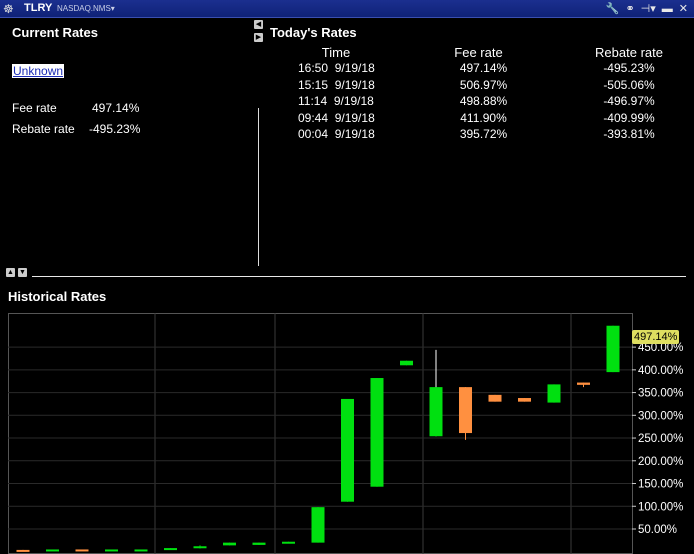 This screenshot has width=694, height=554. Describe the element at coordinates (660, 394) in the screenshot. I see `y-tick-label: 350.00%` at that location.